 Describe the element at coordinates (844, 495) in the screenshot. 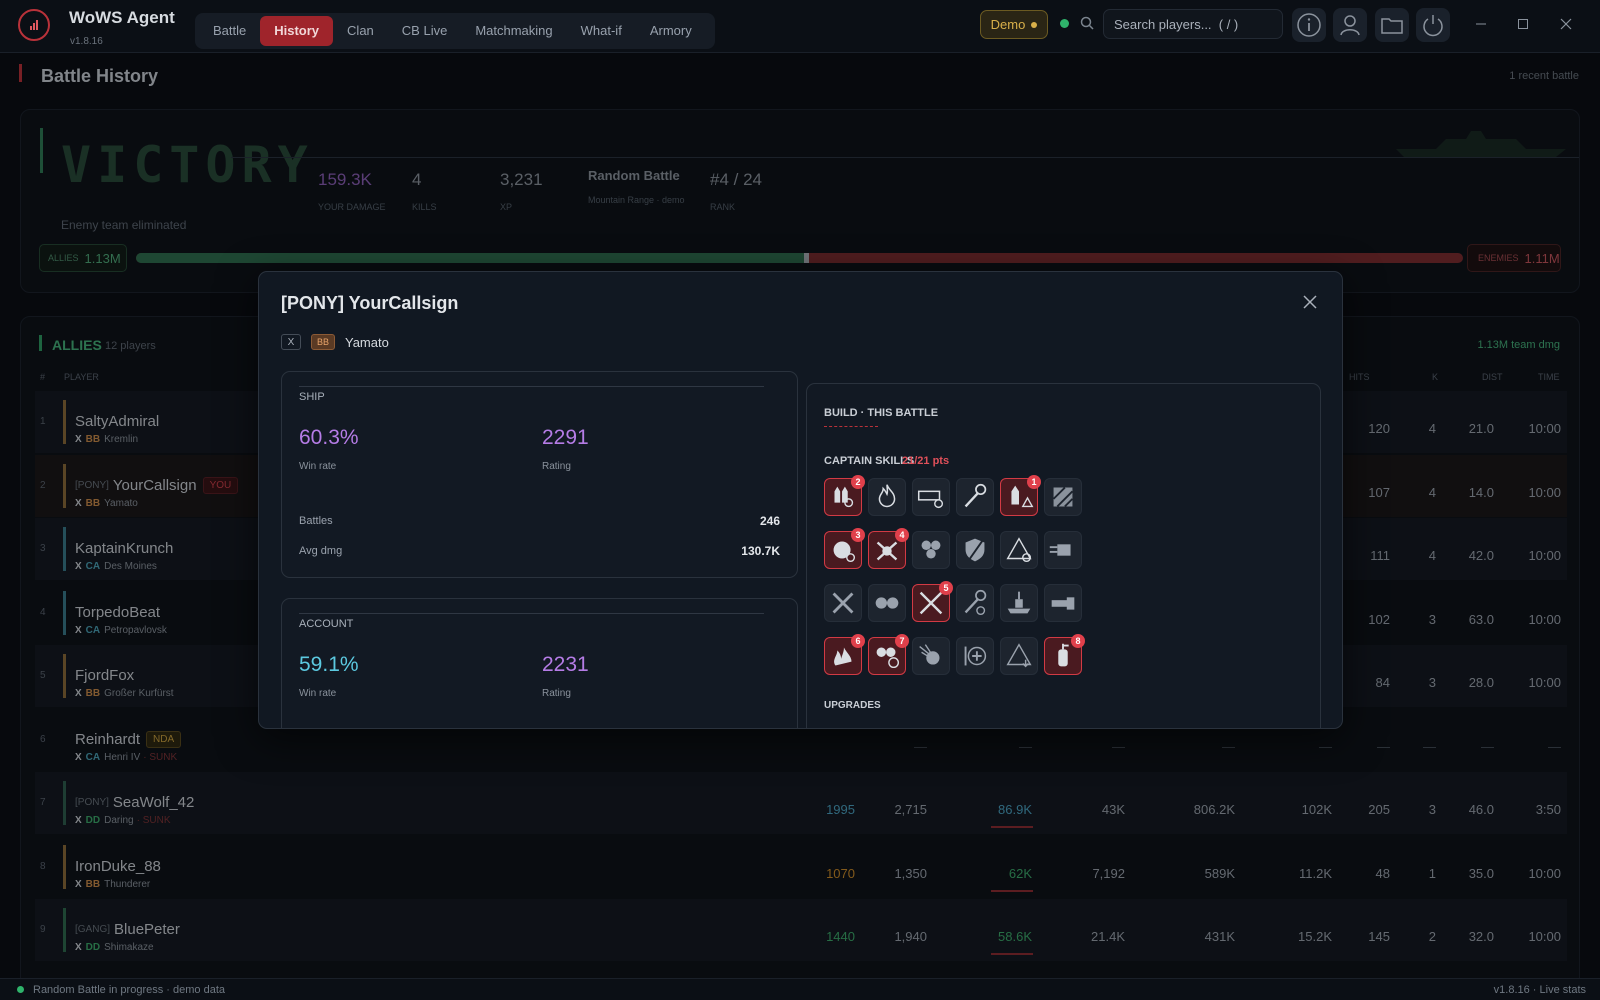

I see `shell-reload-icon: 2` at that location.